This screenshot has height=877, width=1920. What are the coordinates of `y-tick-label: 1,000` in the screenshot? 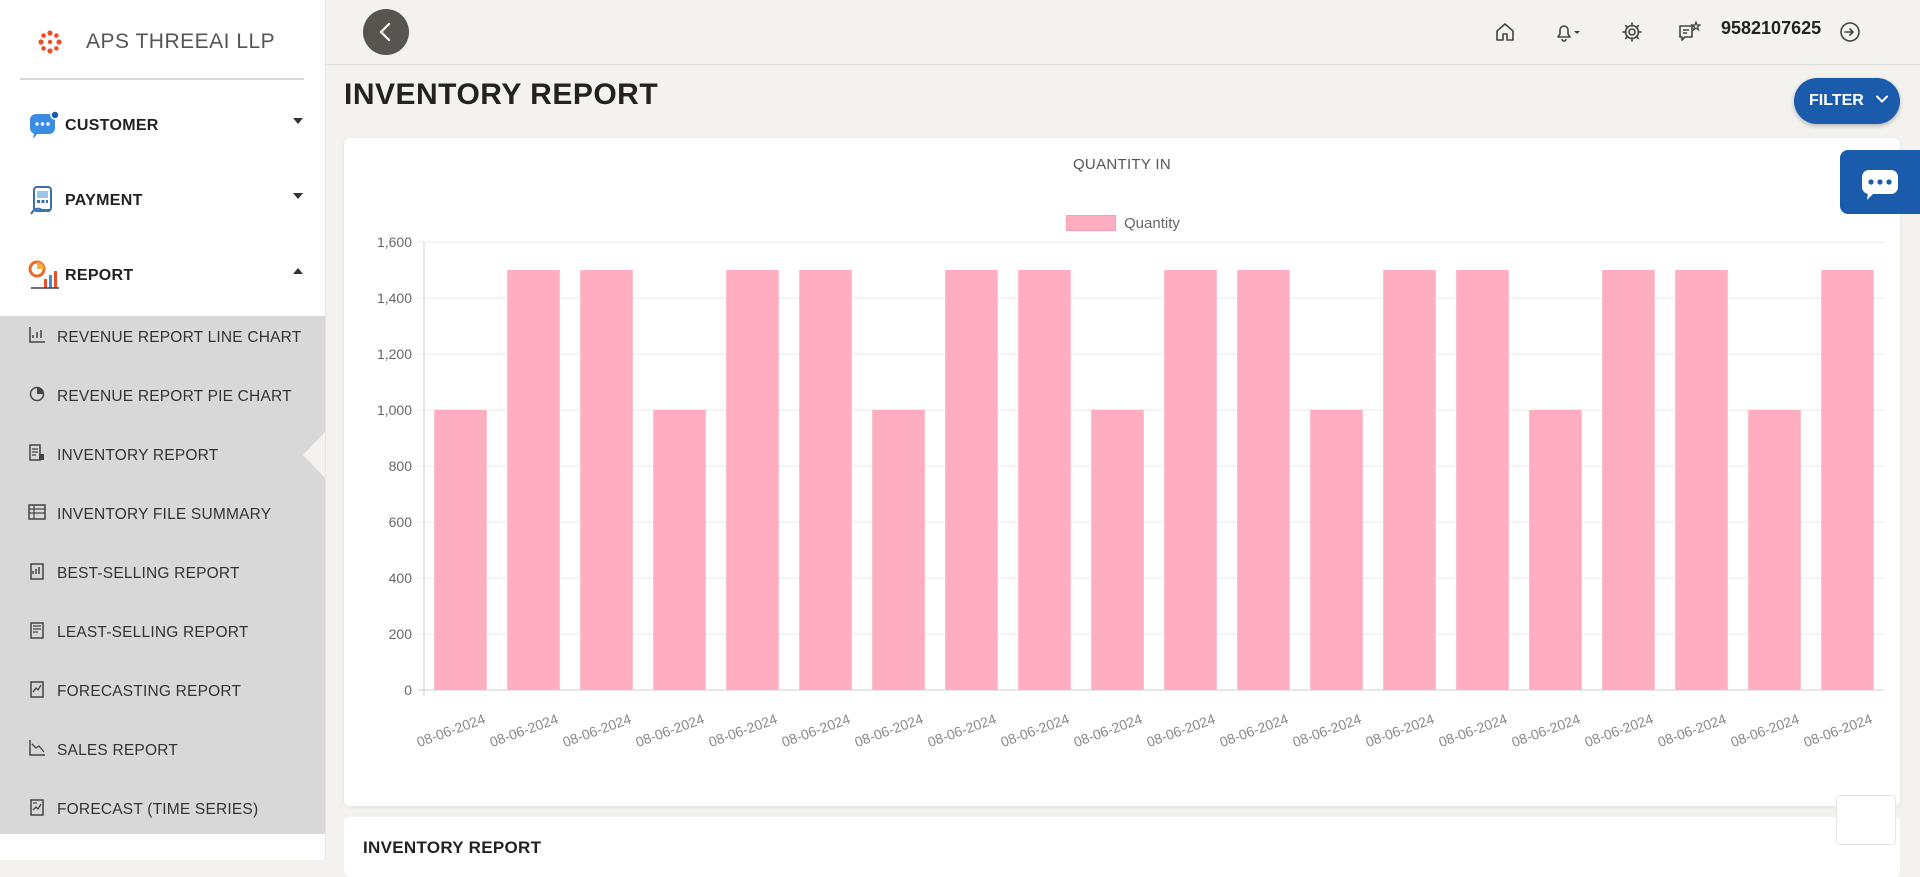 It's located at (394, 410).